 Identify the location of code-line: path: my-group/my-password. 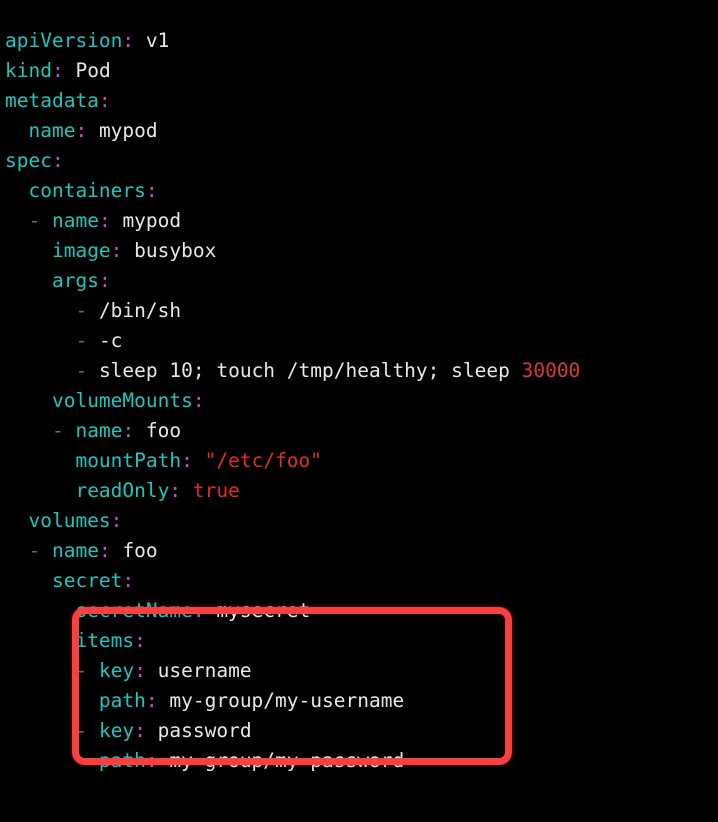
(292, 761).